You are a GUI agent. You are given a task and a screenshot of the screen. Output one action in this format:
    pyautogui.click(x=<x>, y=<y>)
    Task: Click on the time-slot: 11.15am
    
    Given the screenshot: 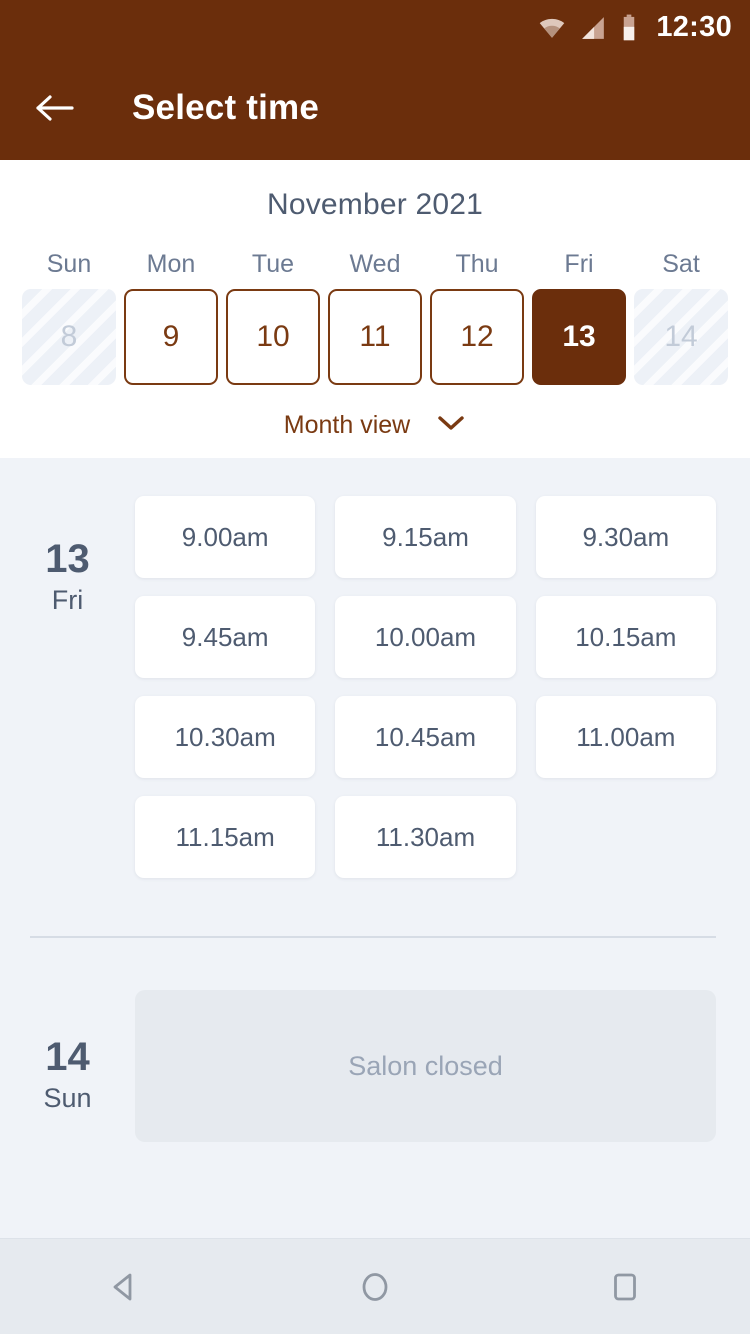 What is the action you would take?
    pyautogui.click(x=225, y=837)
    